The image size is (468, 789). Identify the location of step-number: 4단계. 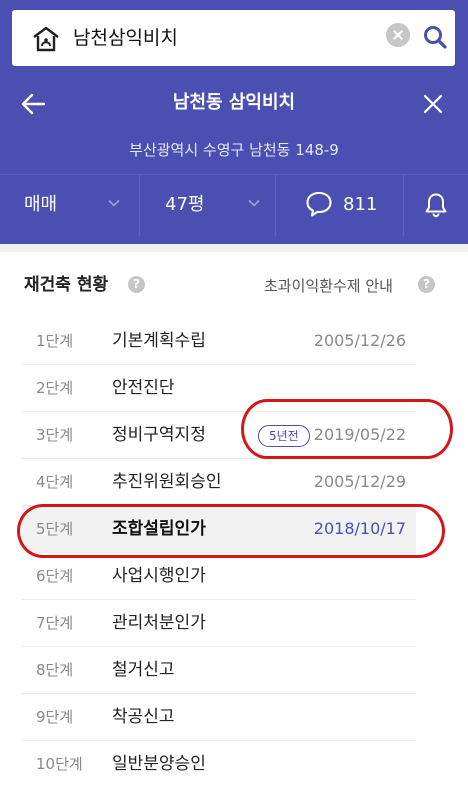
(55, 482).